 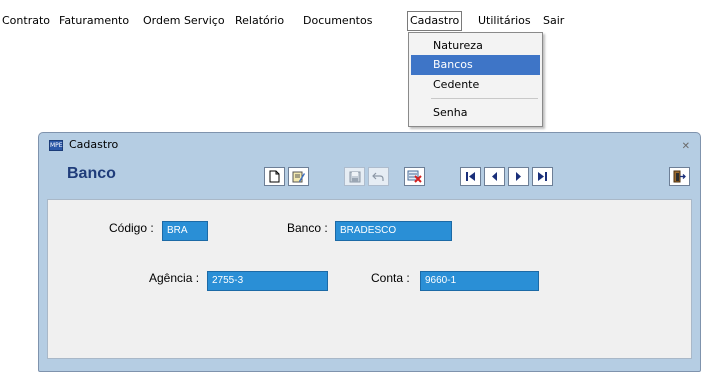 What do you see at coordinates (470, 176) in the screenshot?
I see `first-record-icon` at bounding box center [470, 176].